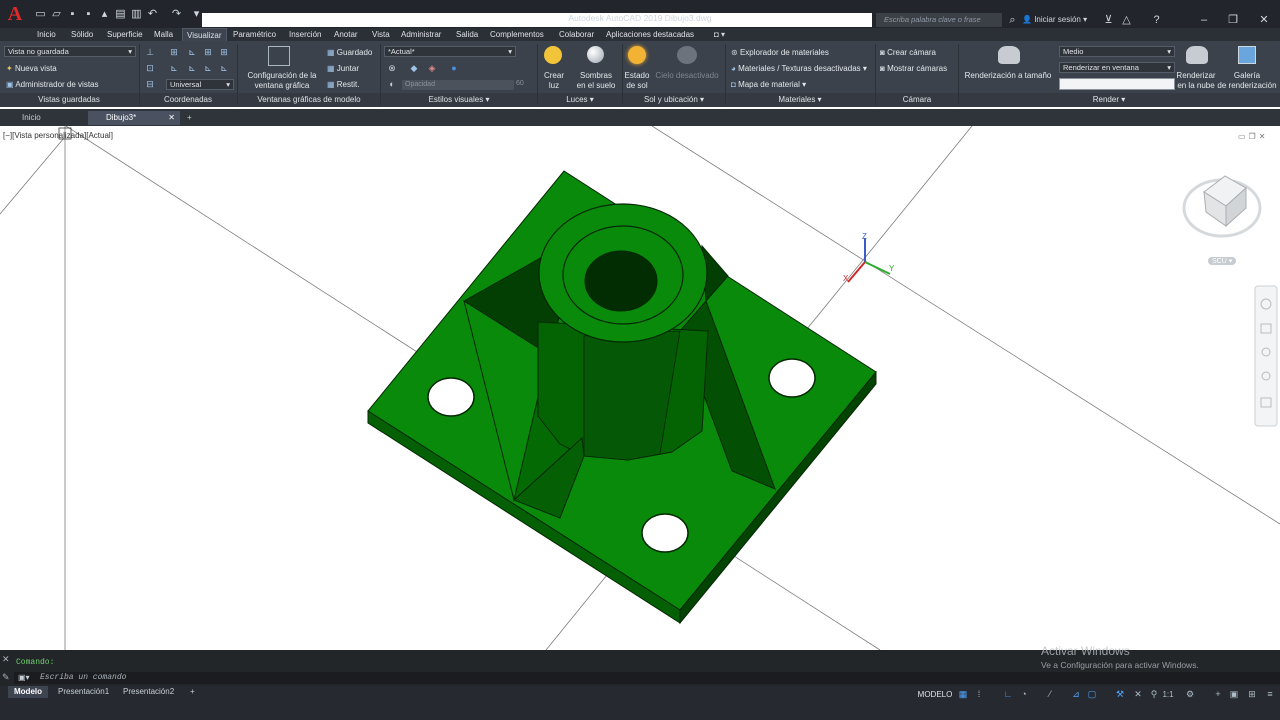  I want to click on render-gallery-icon, so click(1247, 55).